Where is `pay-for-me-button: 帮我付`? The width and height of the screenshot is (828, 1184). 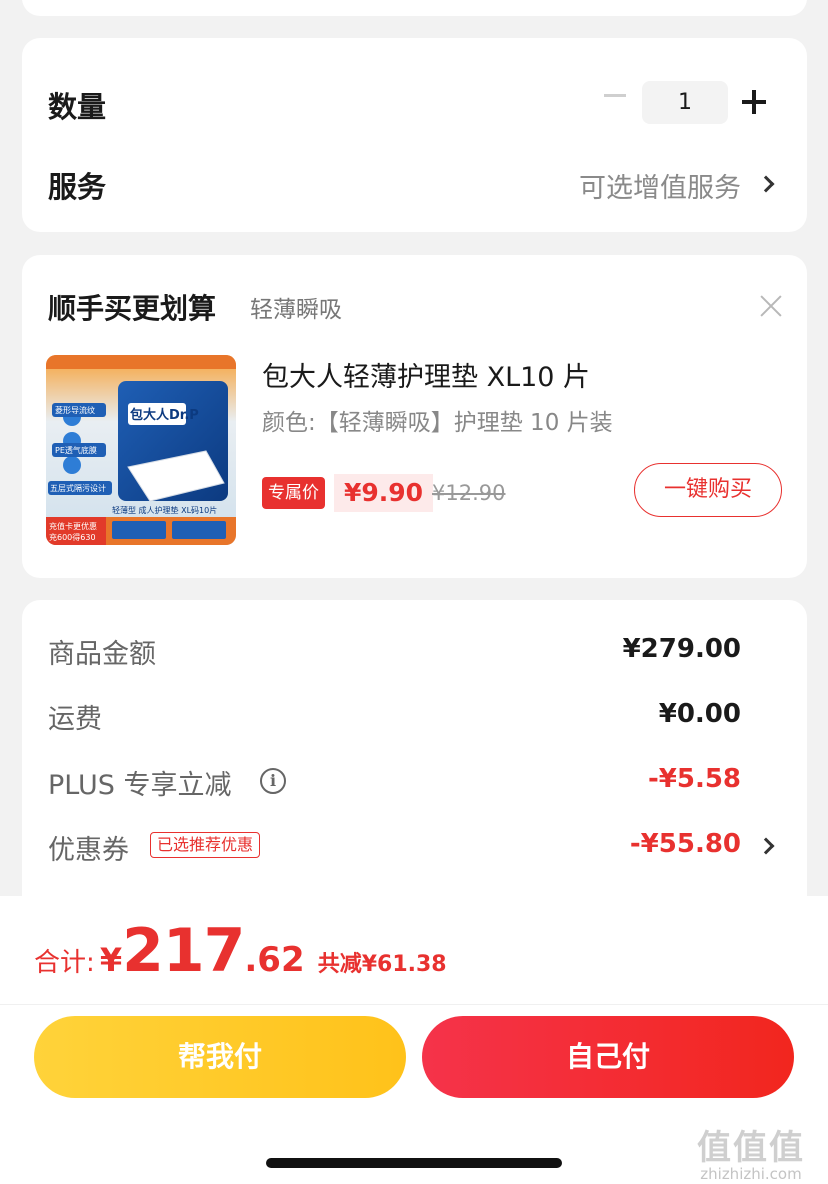 pay-for-me-button: 帮我付 is located at coordinates (220, 1057).